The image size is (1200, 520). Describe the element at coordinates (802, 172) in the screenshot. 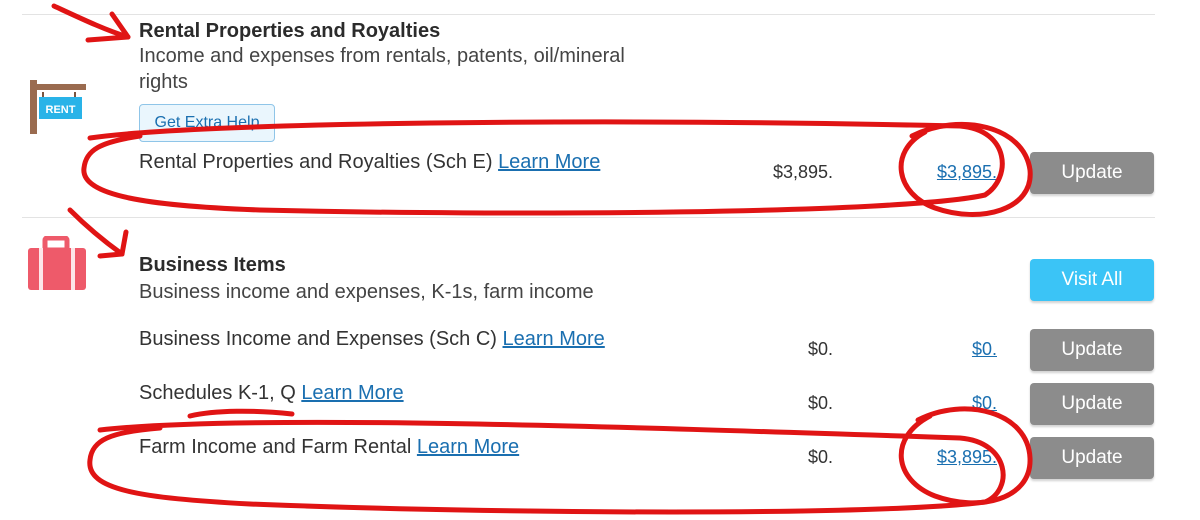

I see `rental-prior-amount: $3,895.` at that location.